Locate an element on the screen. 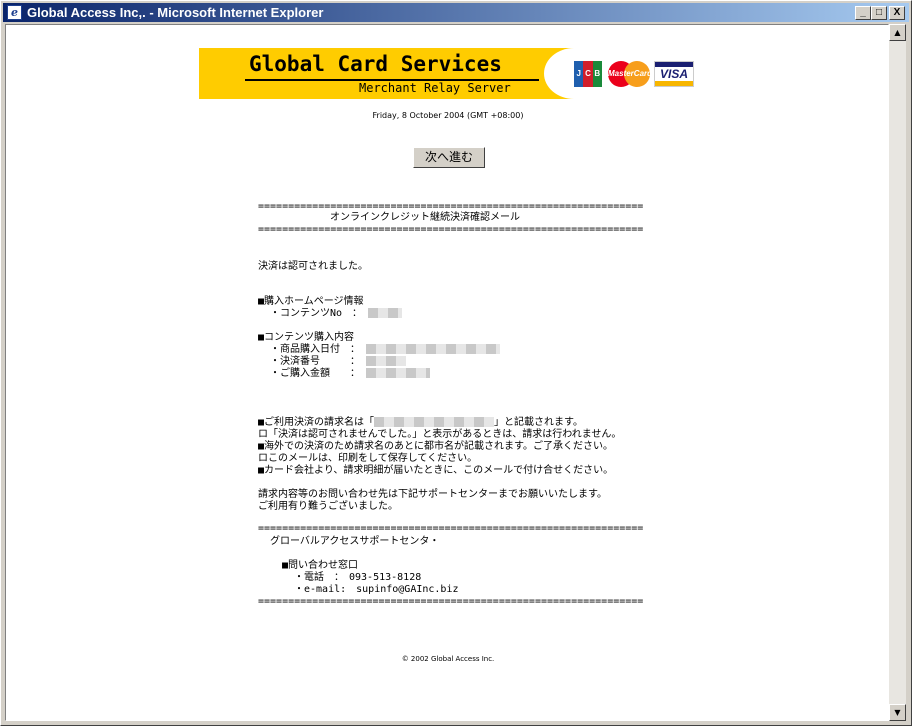  site-name: Global Card Services is located at coordinates (375, 64).